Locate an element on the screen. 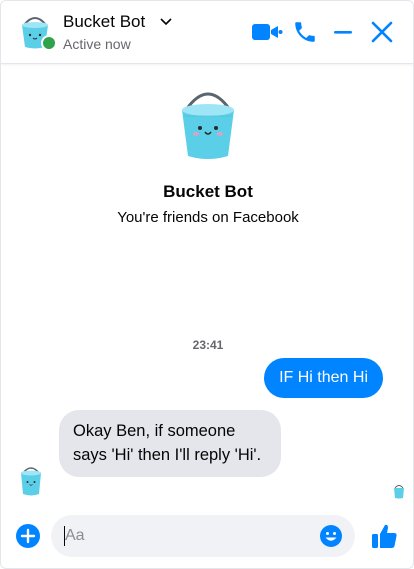  conversation-name: Bucket Bot is located at coordinates (208, 191).